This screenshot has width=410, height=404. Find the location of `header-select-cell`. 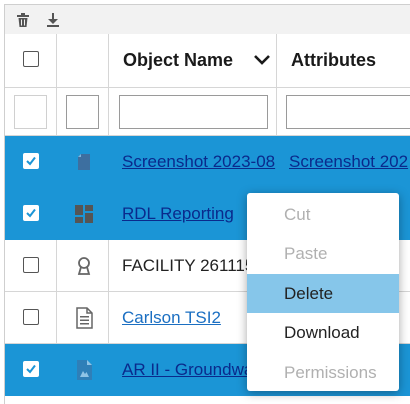

header-select-cell is located at coordinates (31, 60).